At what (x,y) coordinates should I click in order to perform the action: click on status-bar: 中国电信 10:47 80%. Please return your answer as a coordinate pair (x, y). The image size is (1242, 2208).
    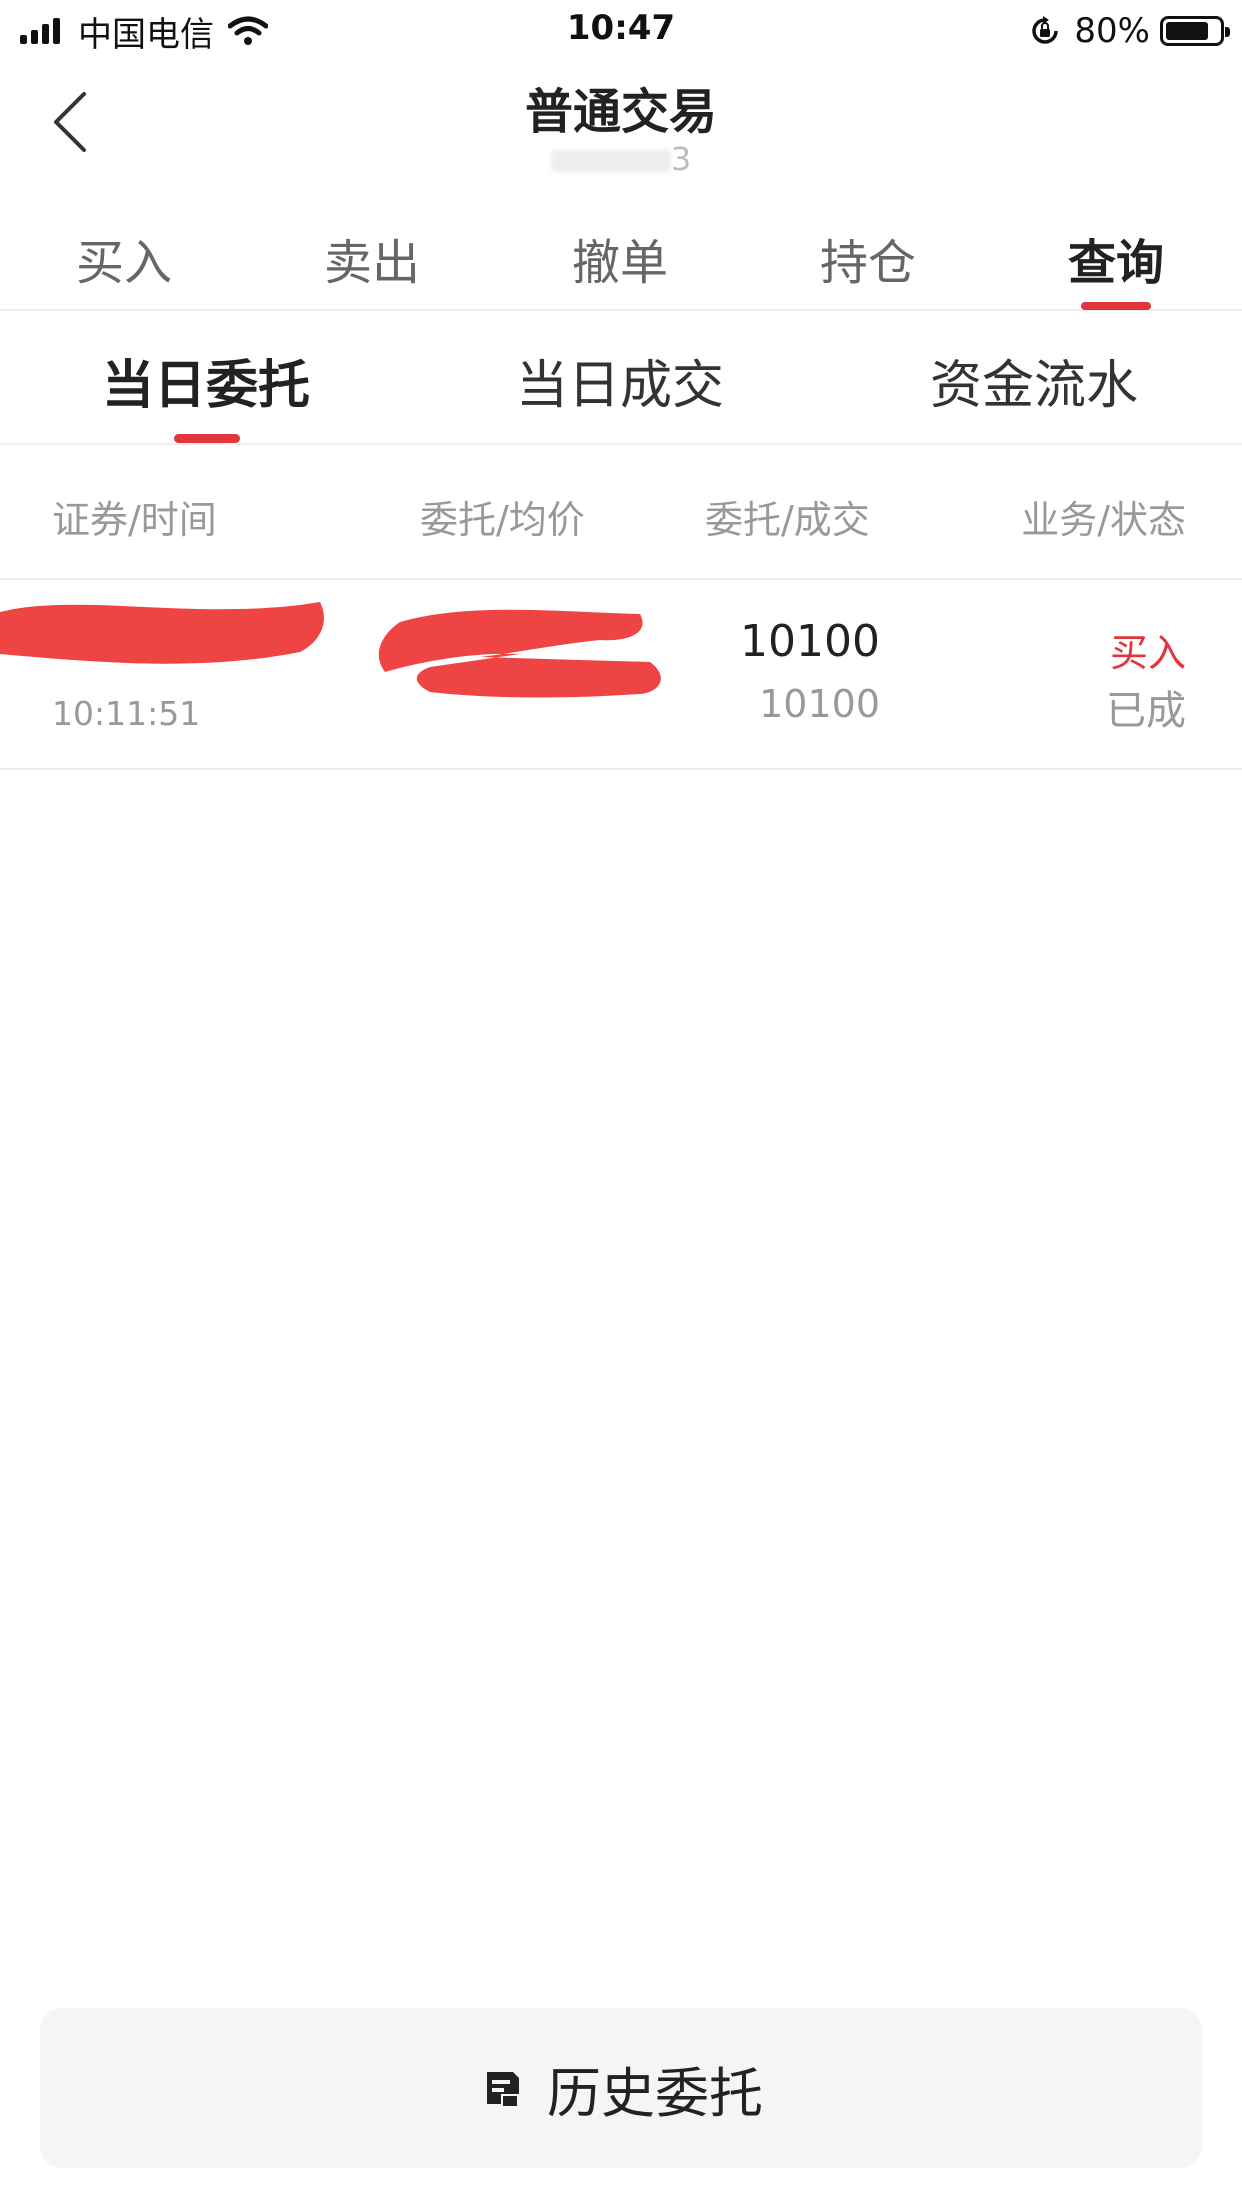
    Looking at the image, I should click on (621, 31).